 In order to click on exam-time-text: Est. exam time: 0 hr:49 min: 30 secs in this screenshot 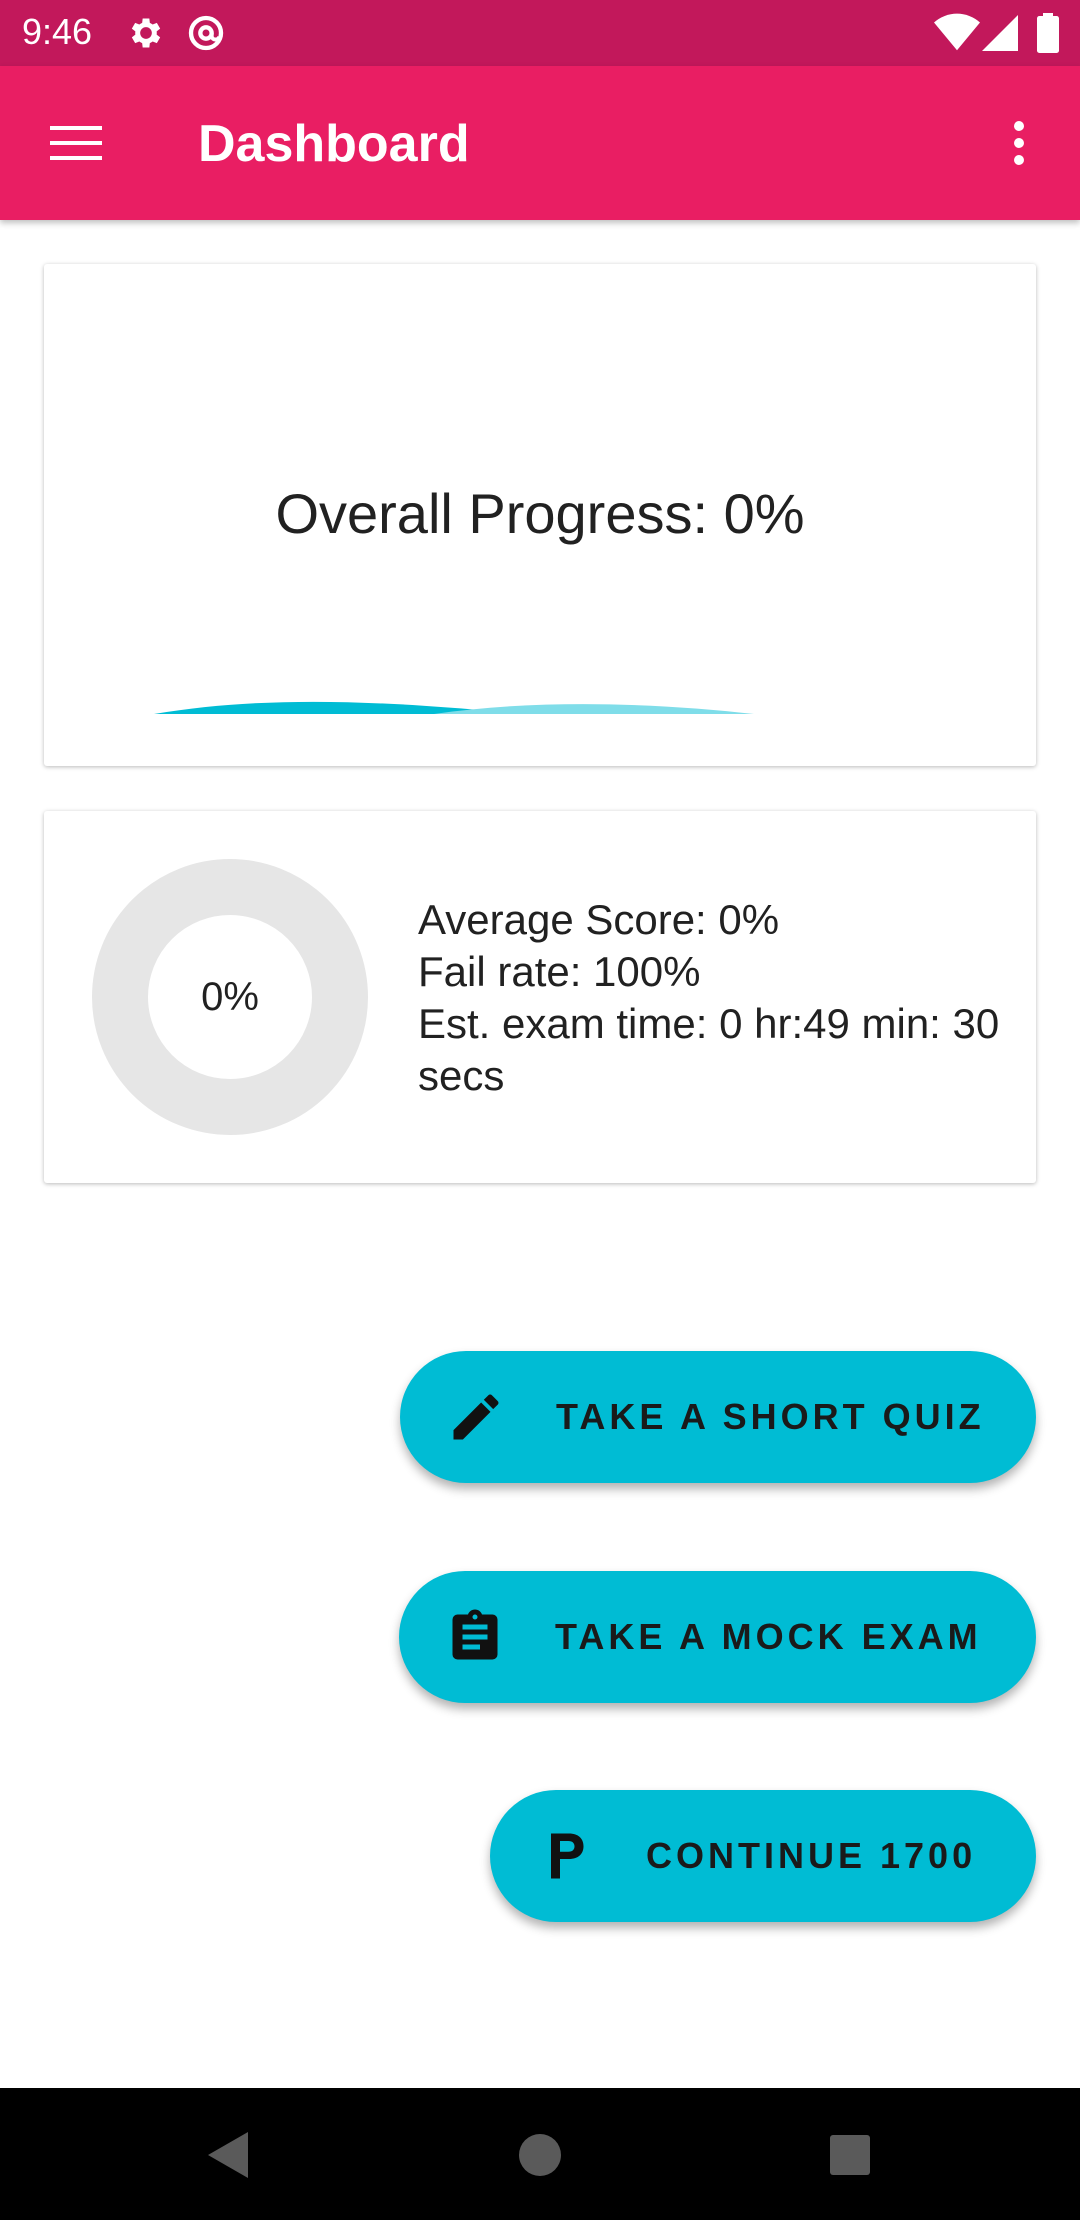, I will do `click(709, 1049)`.